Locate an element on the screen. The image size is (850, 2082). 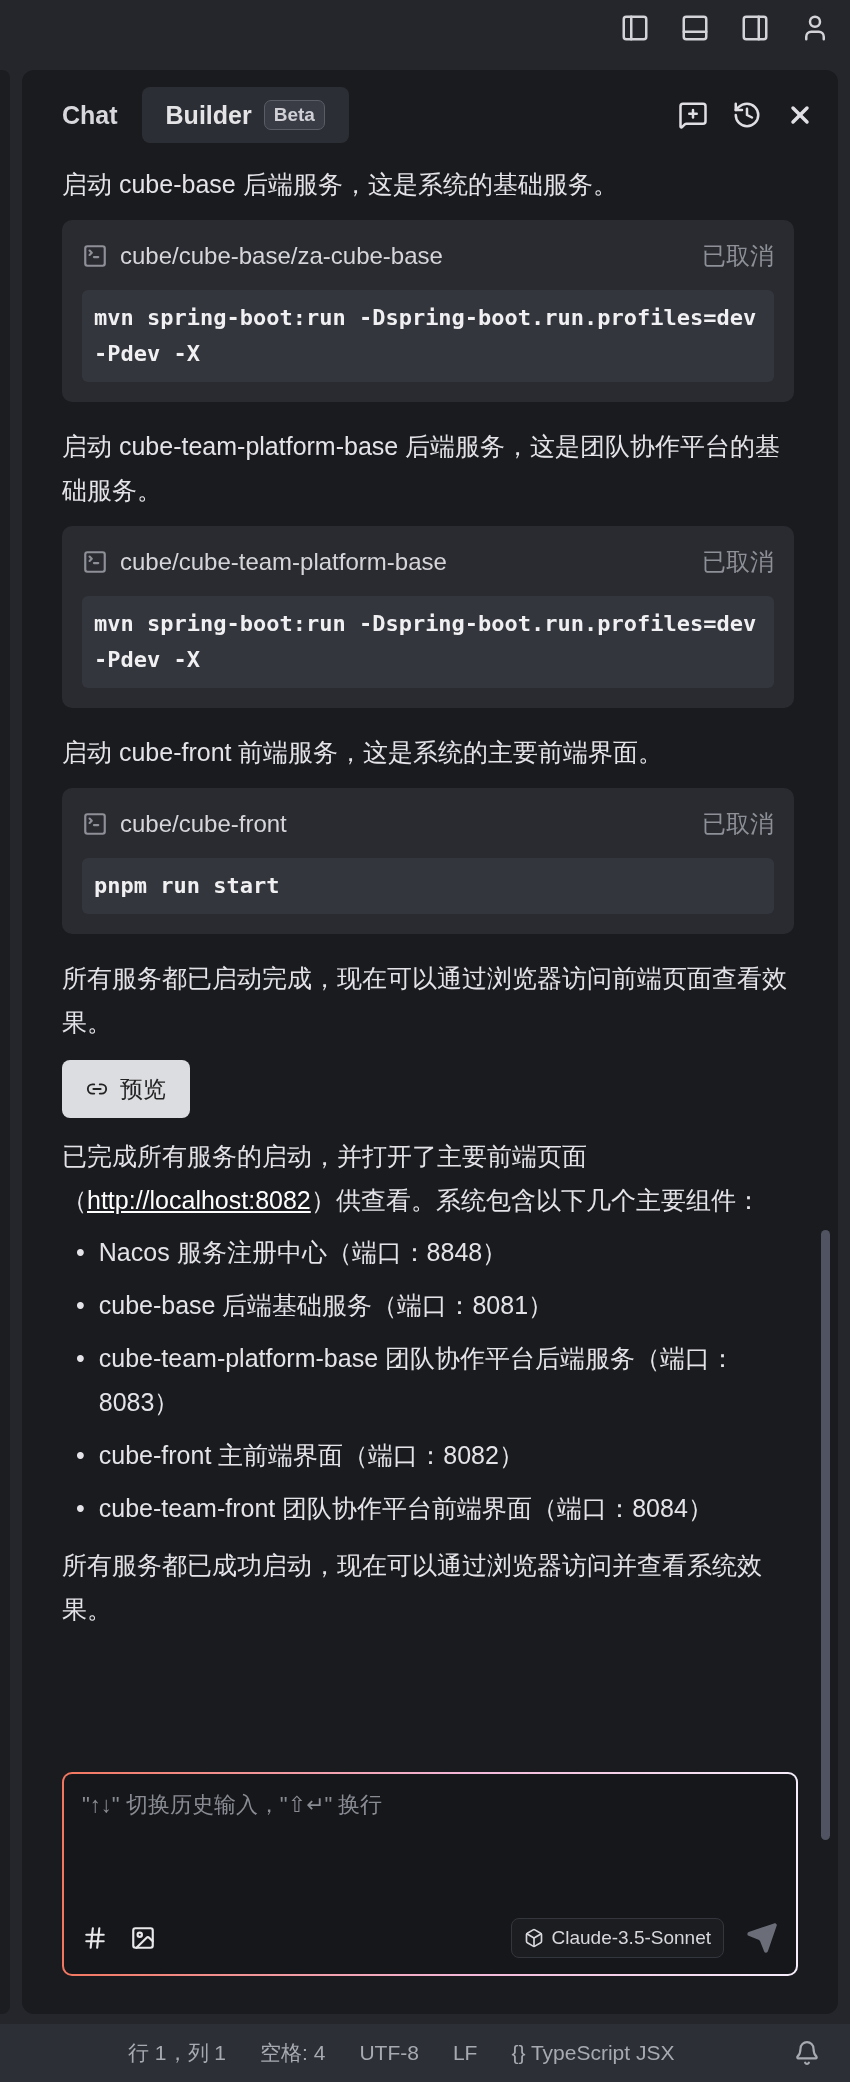
list-item: cube-front 主前端界面（端口：8082） is located at coordinates (311, 1455).